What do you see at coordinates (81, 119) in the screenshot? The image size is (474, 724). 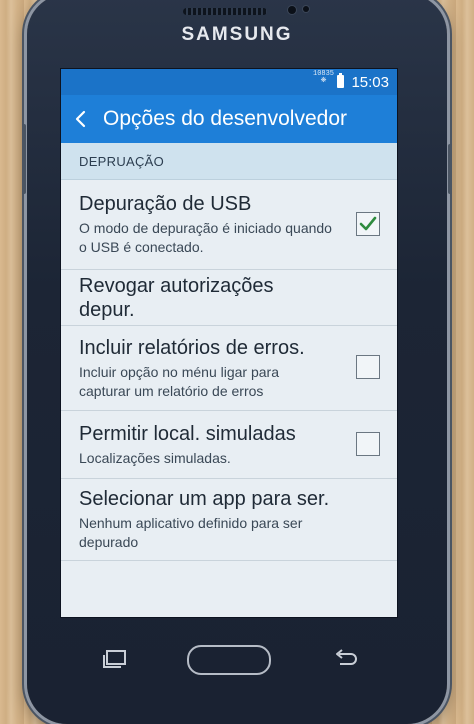 I see `back-arrow-icon` at bounding box center [81, 119].